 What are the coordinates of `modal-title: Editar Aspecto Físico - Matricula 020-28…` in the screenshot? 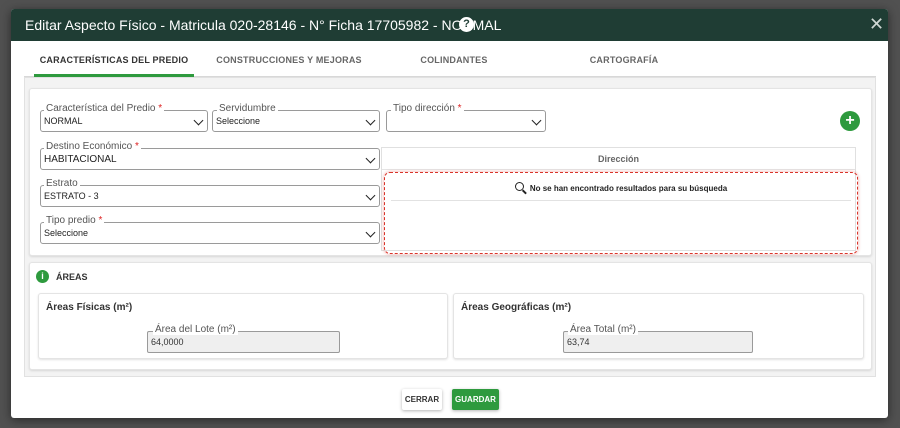 It's located at (263, 25).